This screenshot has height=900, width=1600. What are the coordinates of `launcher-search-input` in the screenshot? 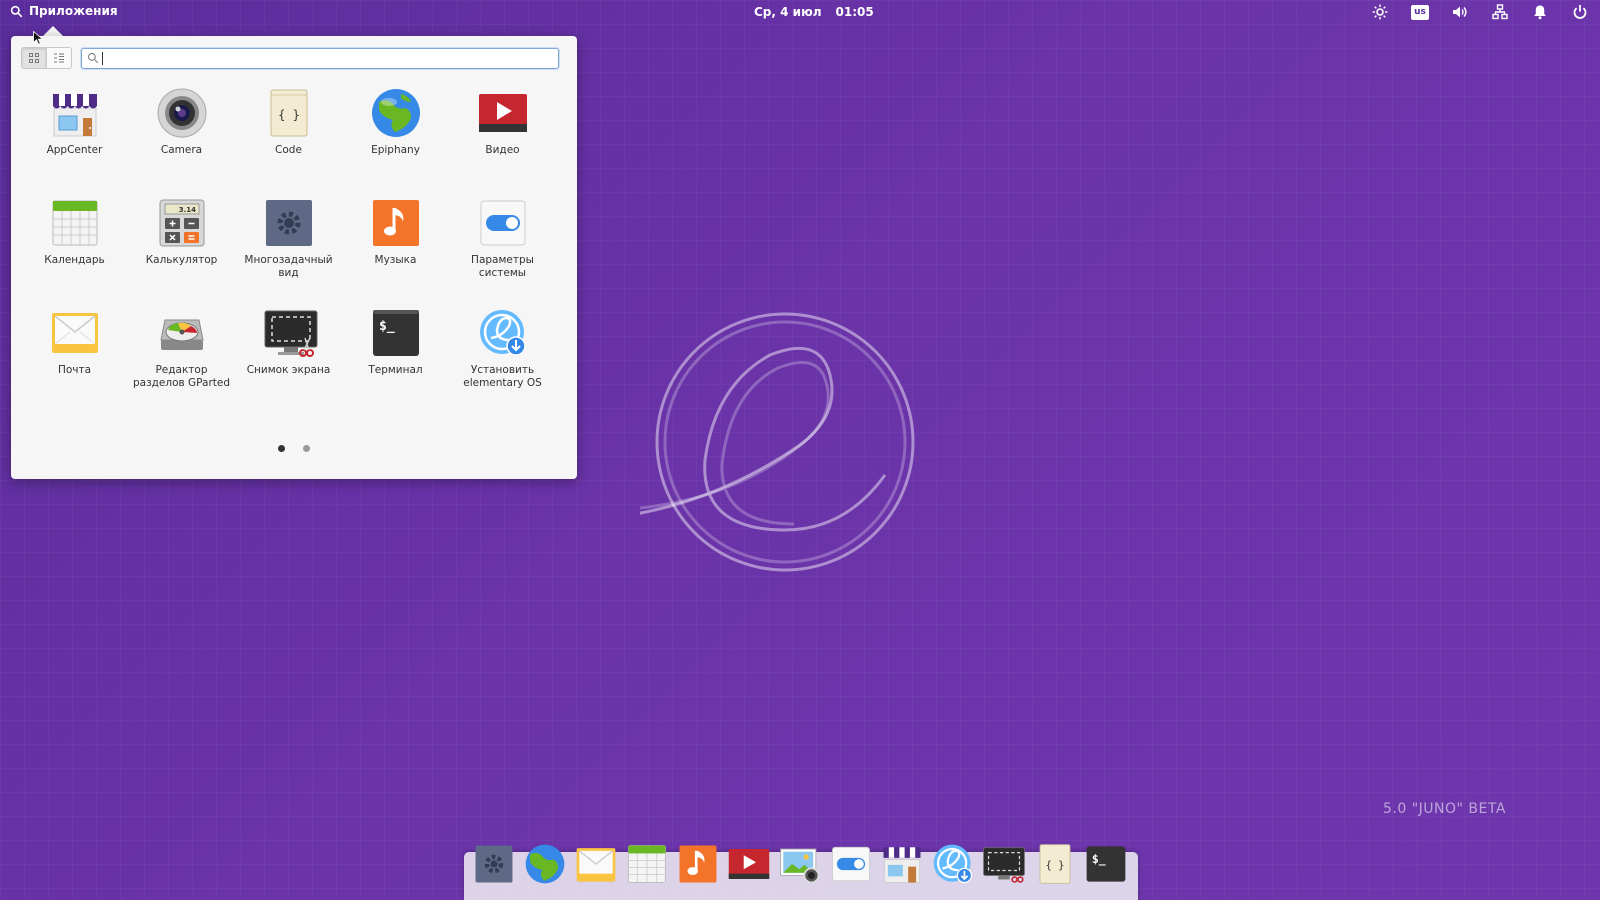 It's located at (324, 59).